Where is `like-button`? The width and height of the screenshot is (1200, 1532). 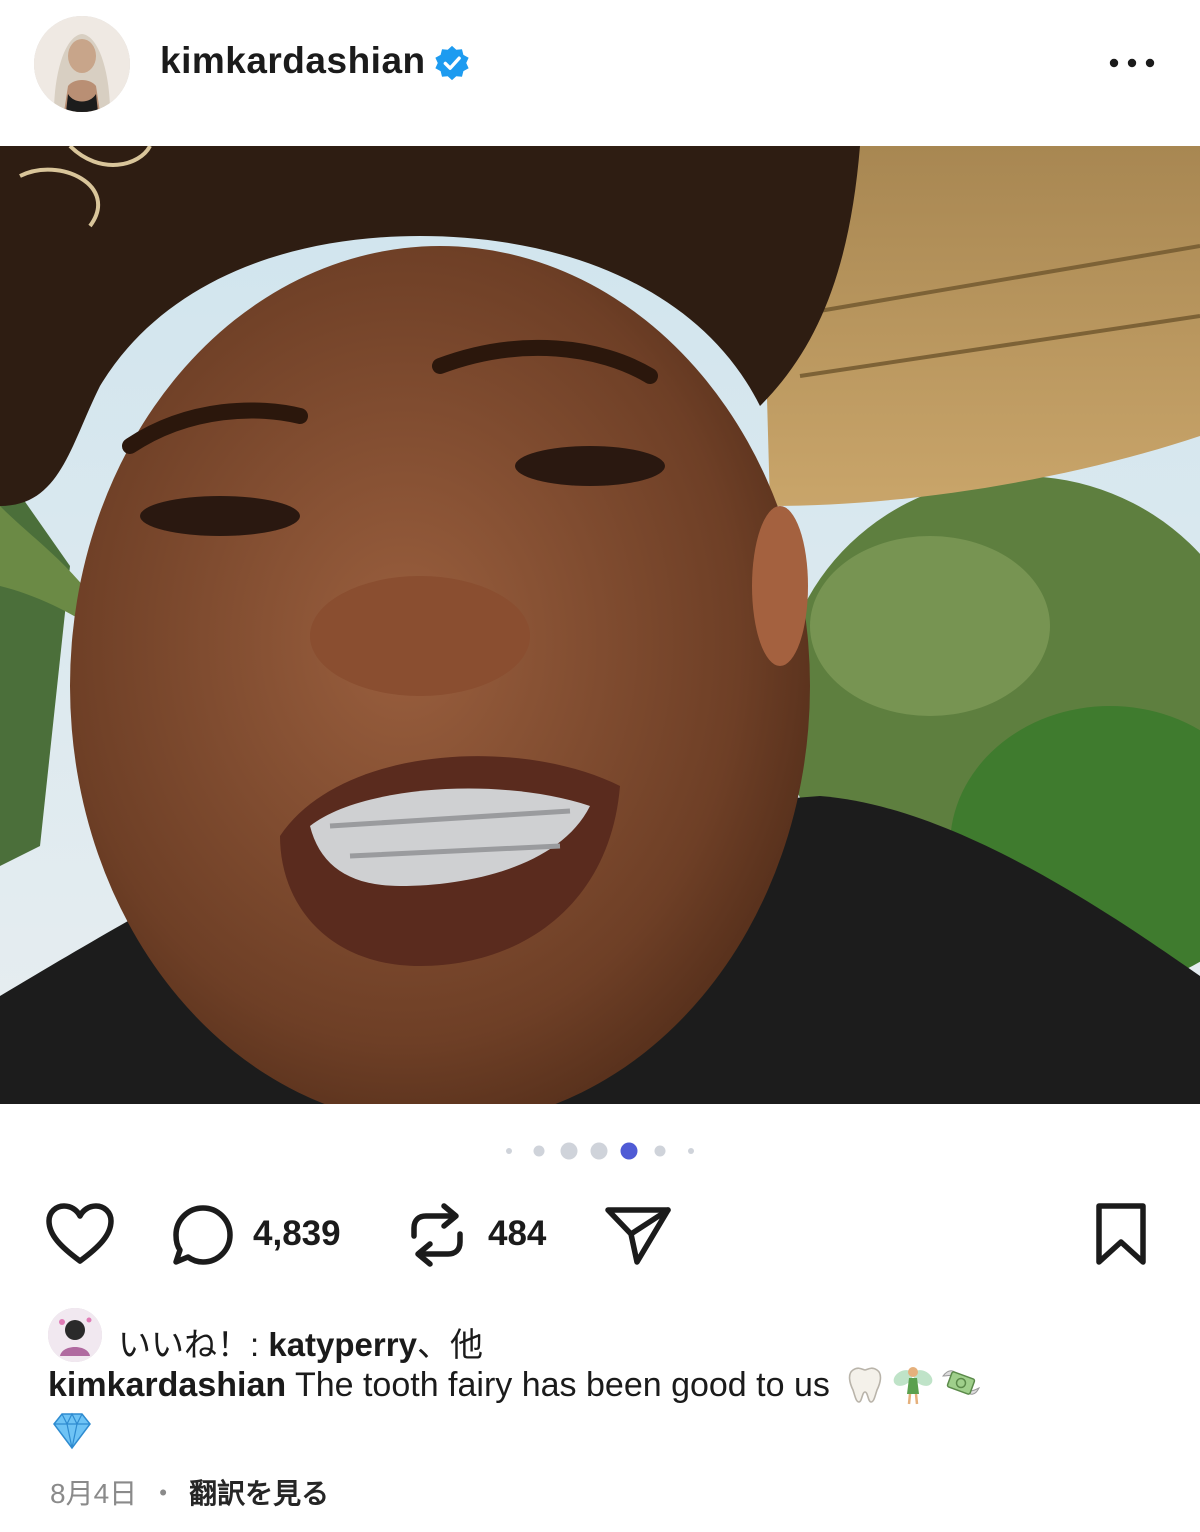
like-button is located at coordinates (80, 1234).